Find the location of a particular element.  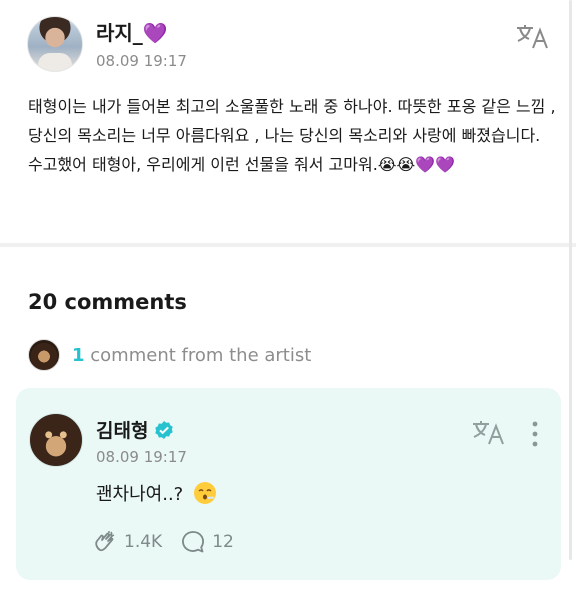

like-count: 1.4K is located at coordinates (143, 542).